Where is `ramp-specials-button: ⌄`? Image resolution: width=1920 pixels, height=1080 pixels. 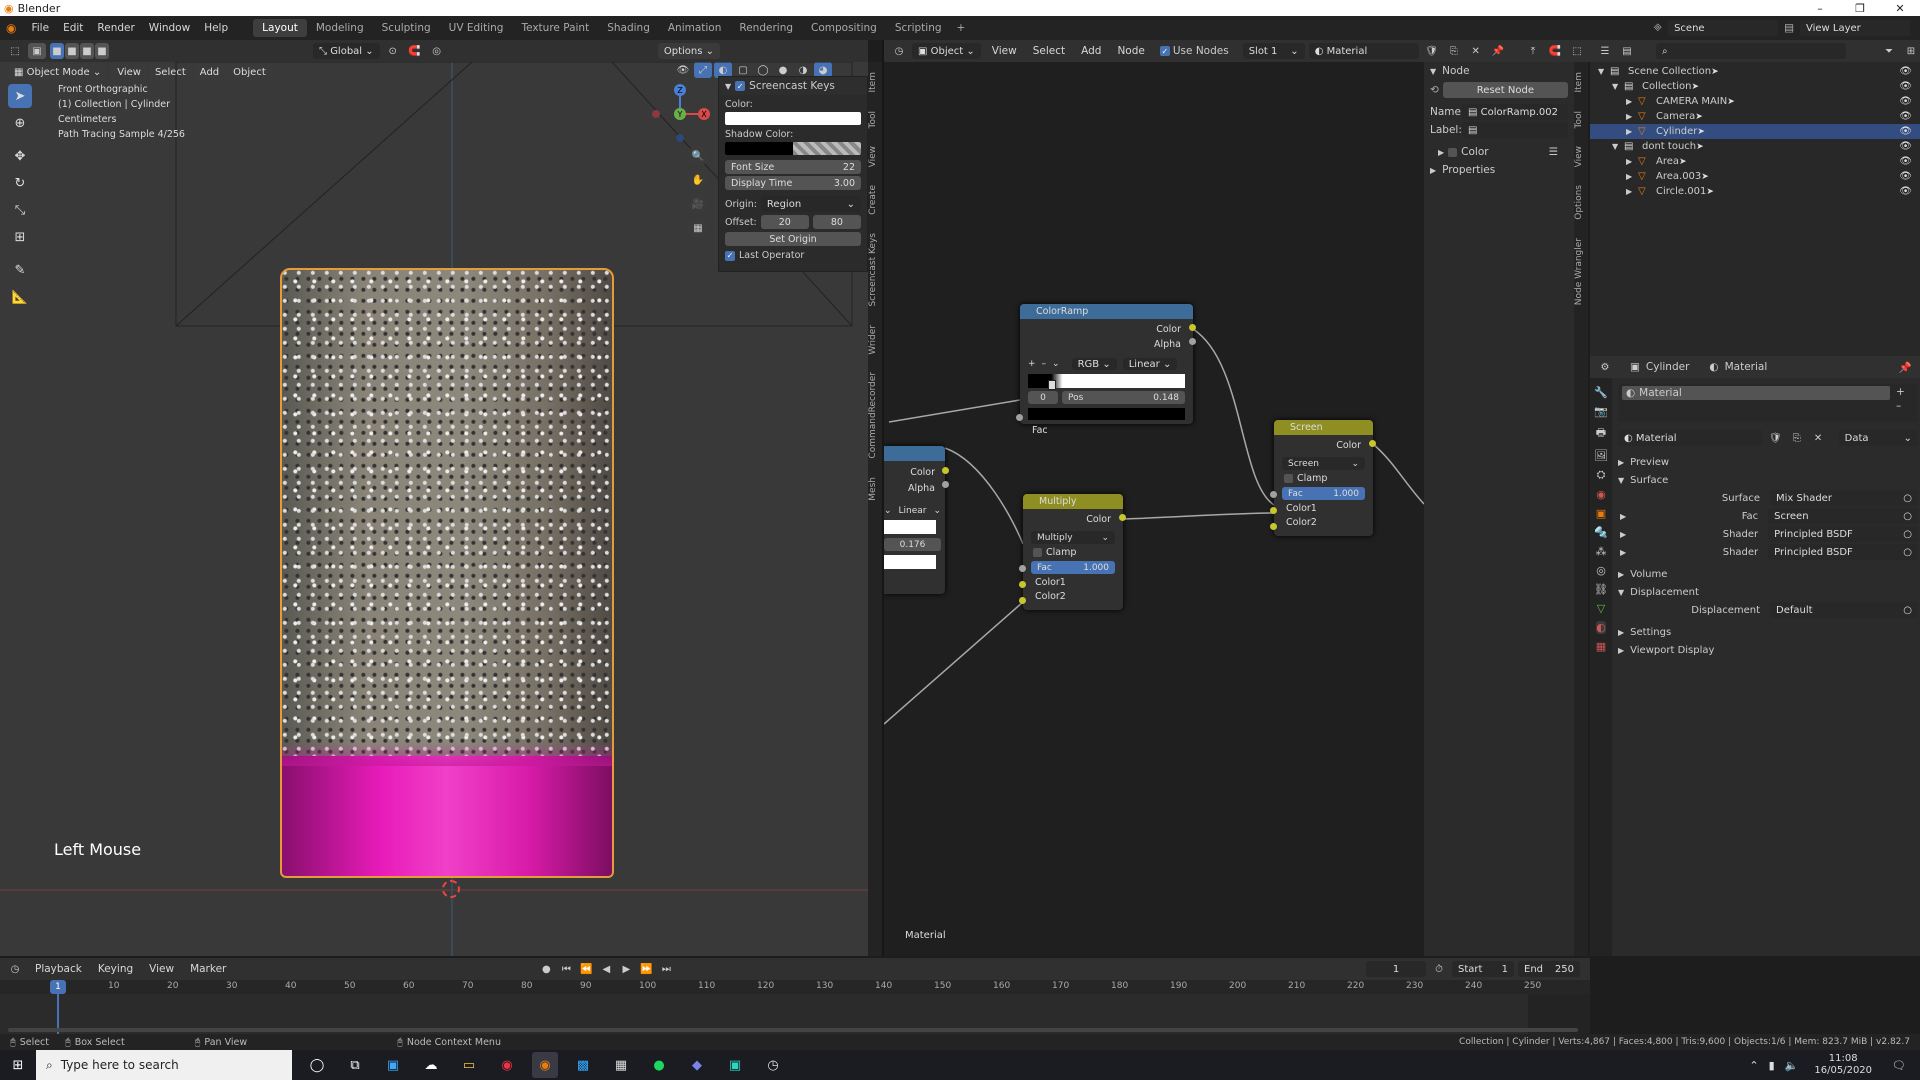 ramp-specials-button: ⌄ is located at coordinates (1056, 364).